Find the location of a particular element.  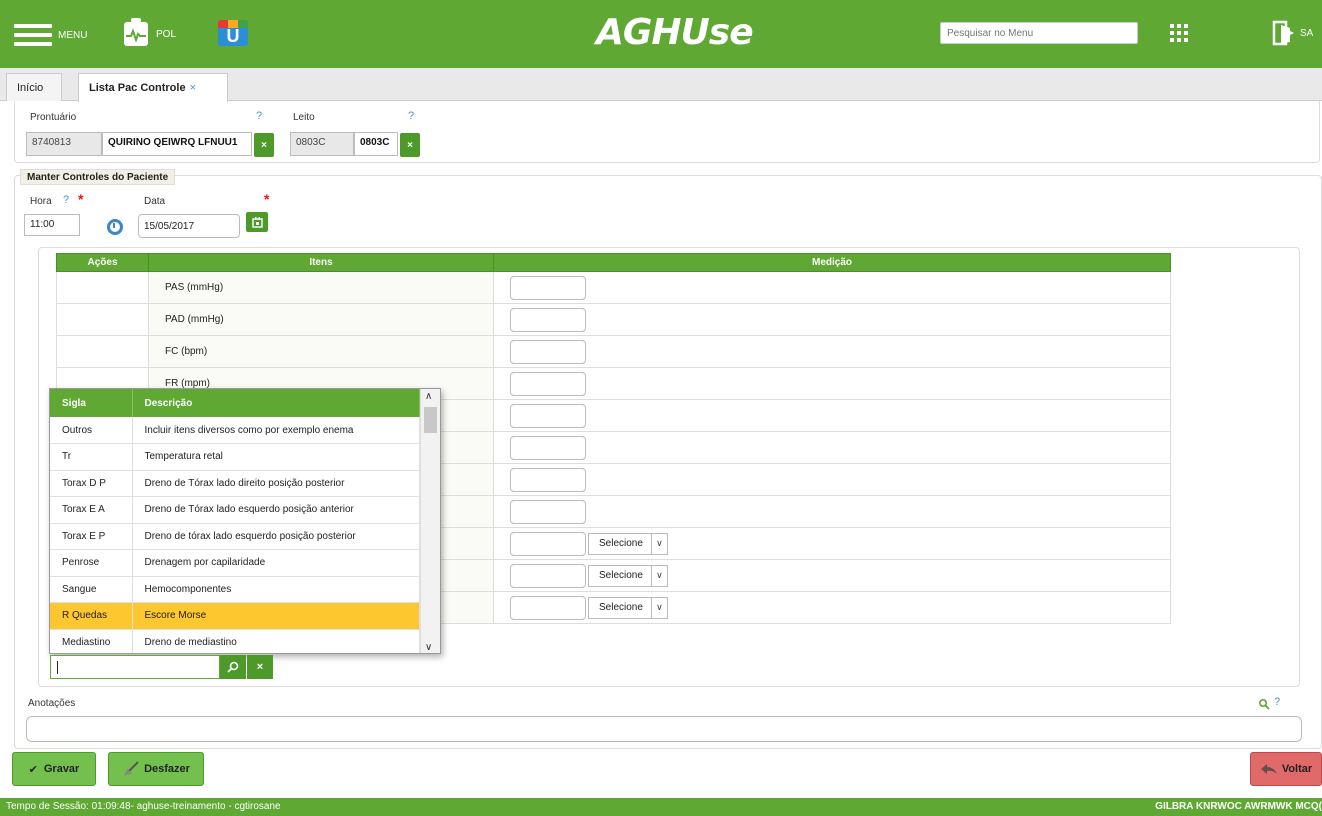

apps-grid-icon is located at coordinates (1179, 33).